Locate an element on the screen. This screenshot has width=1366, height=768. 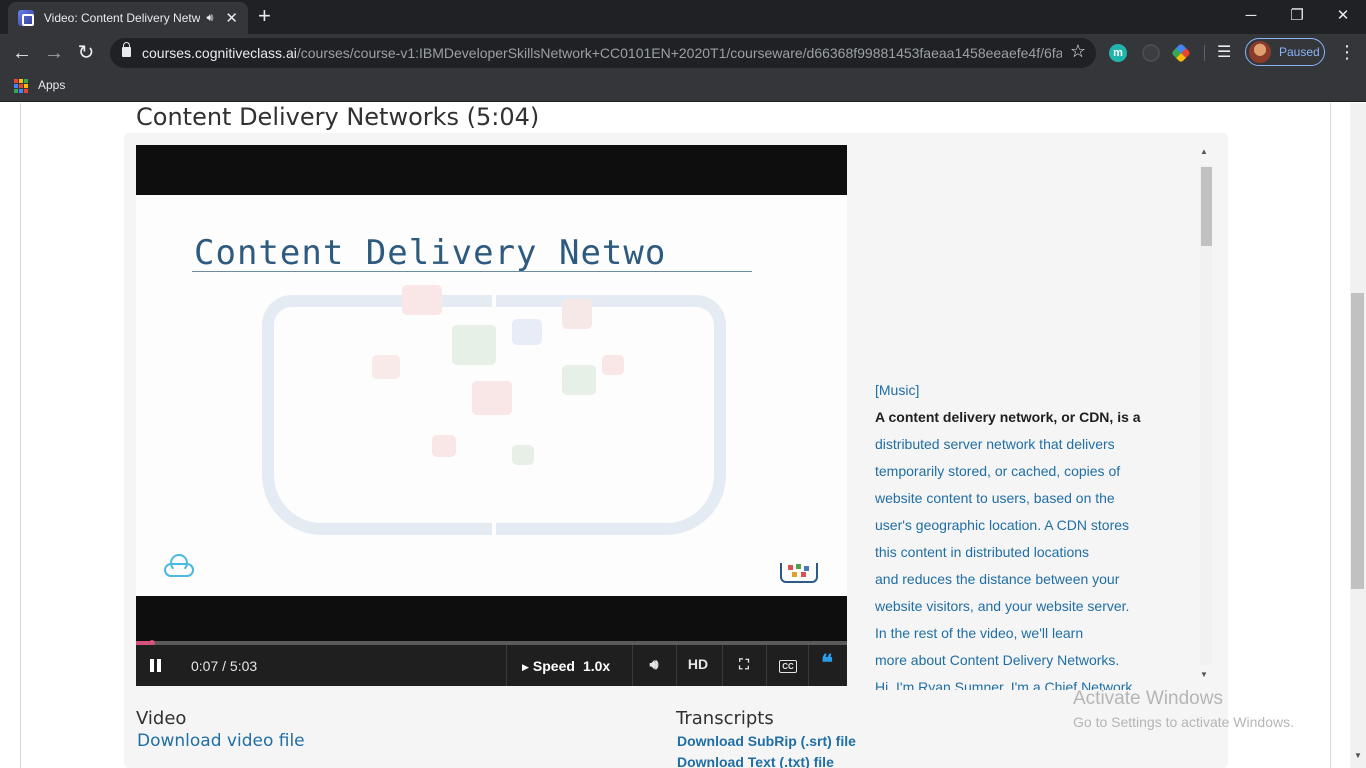
closed-captions-icon: CC is located at coordinates (788, 664).